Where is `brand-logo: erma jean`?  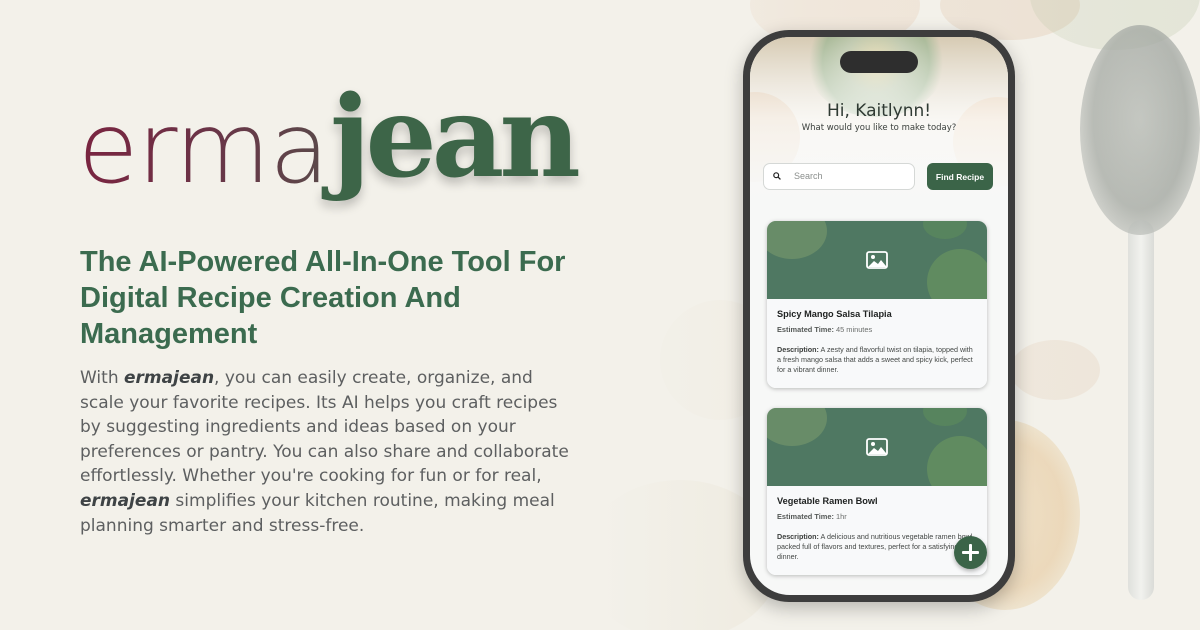
brand-logo: erma jean is located at coordinates (329, 150).